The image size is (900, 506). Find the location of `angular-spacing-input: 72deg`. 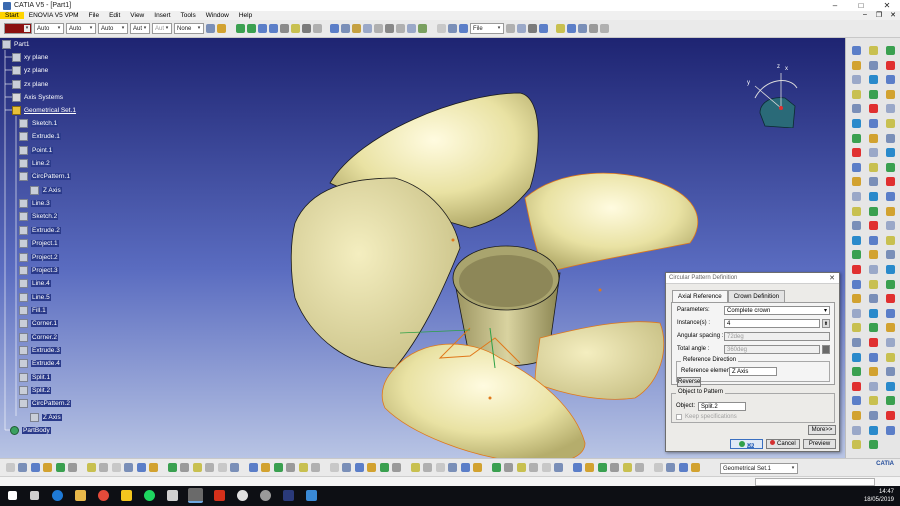

angular-spacing-input: 72deg is located at coordinates (777, 336).